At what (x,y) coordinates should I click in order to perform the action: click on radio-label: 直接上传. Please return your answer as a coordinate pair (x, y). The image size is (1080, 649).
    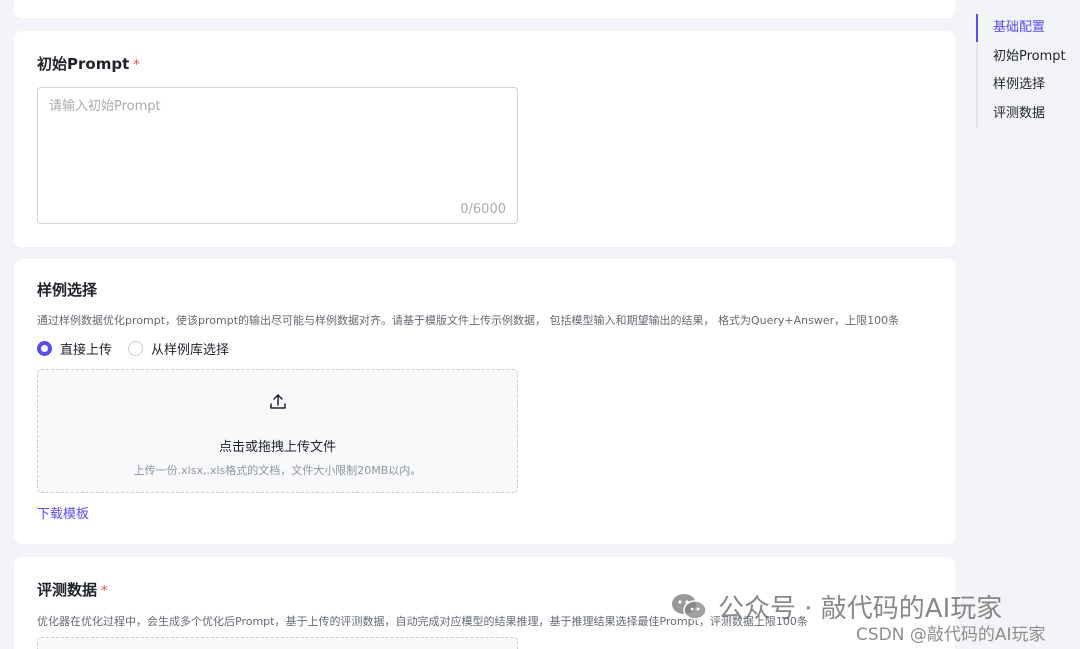
    Looking at the image, I should click on (86, 350).